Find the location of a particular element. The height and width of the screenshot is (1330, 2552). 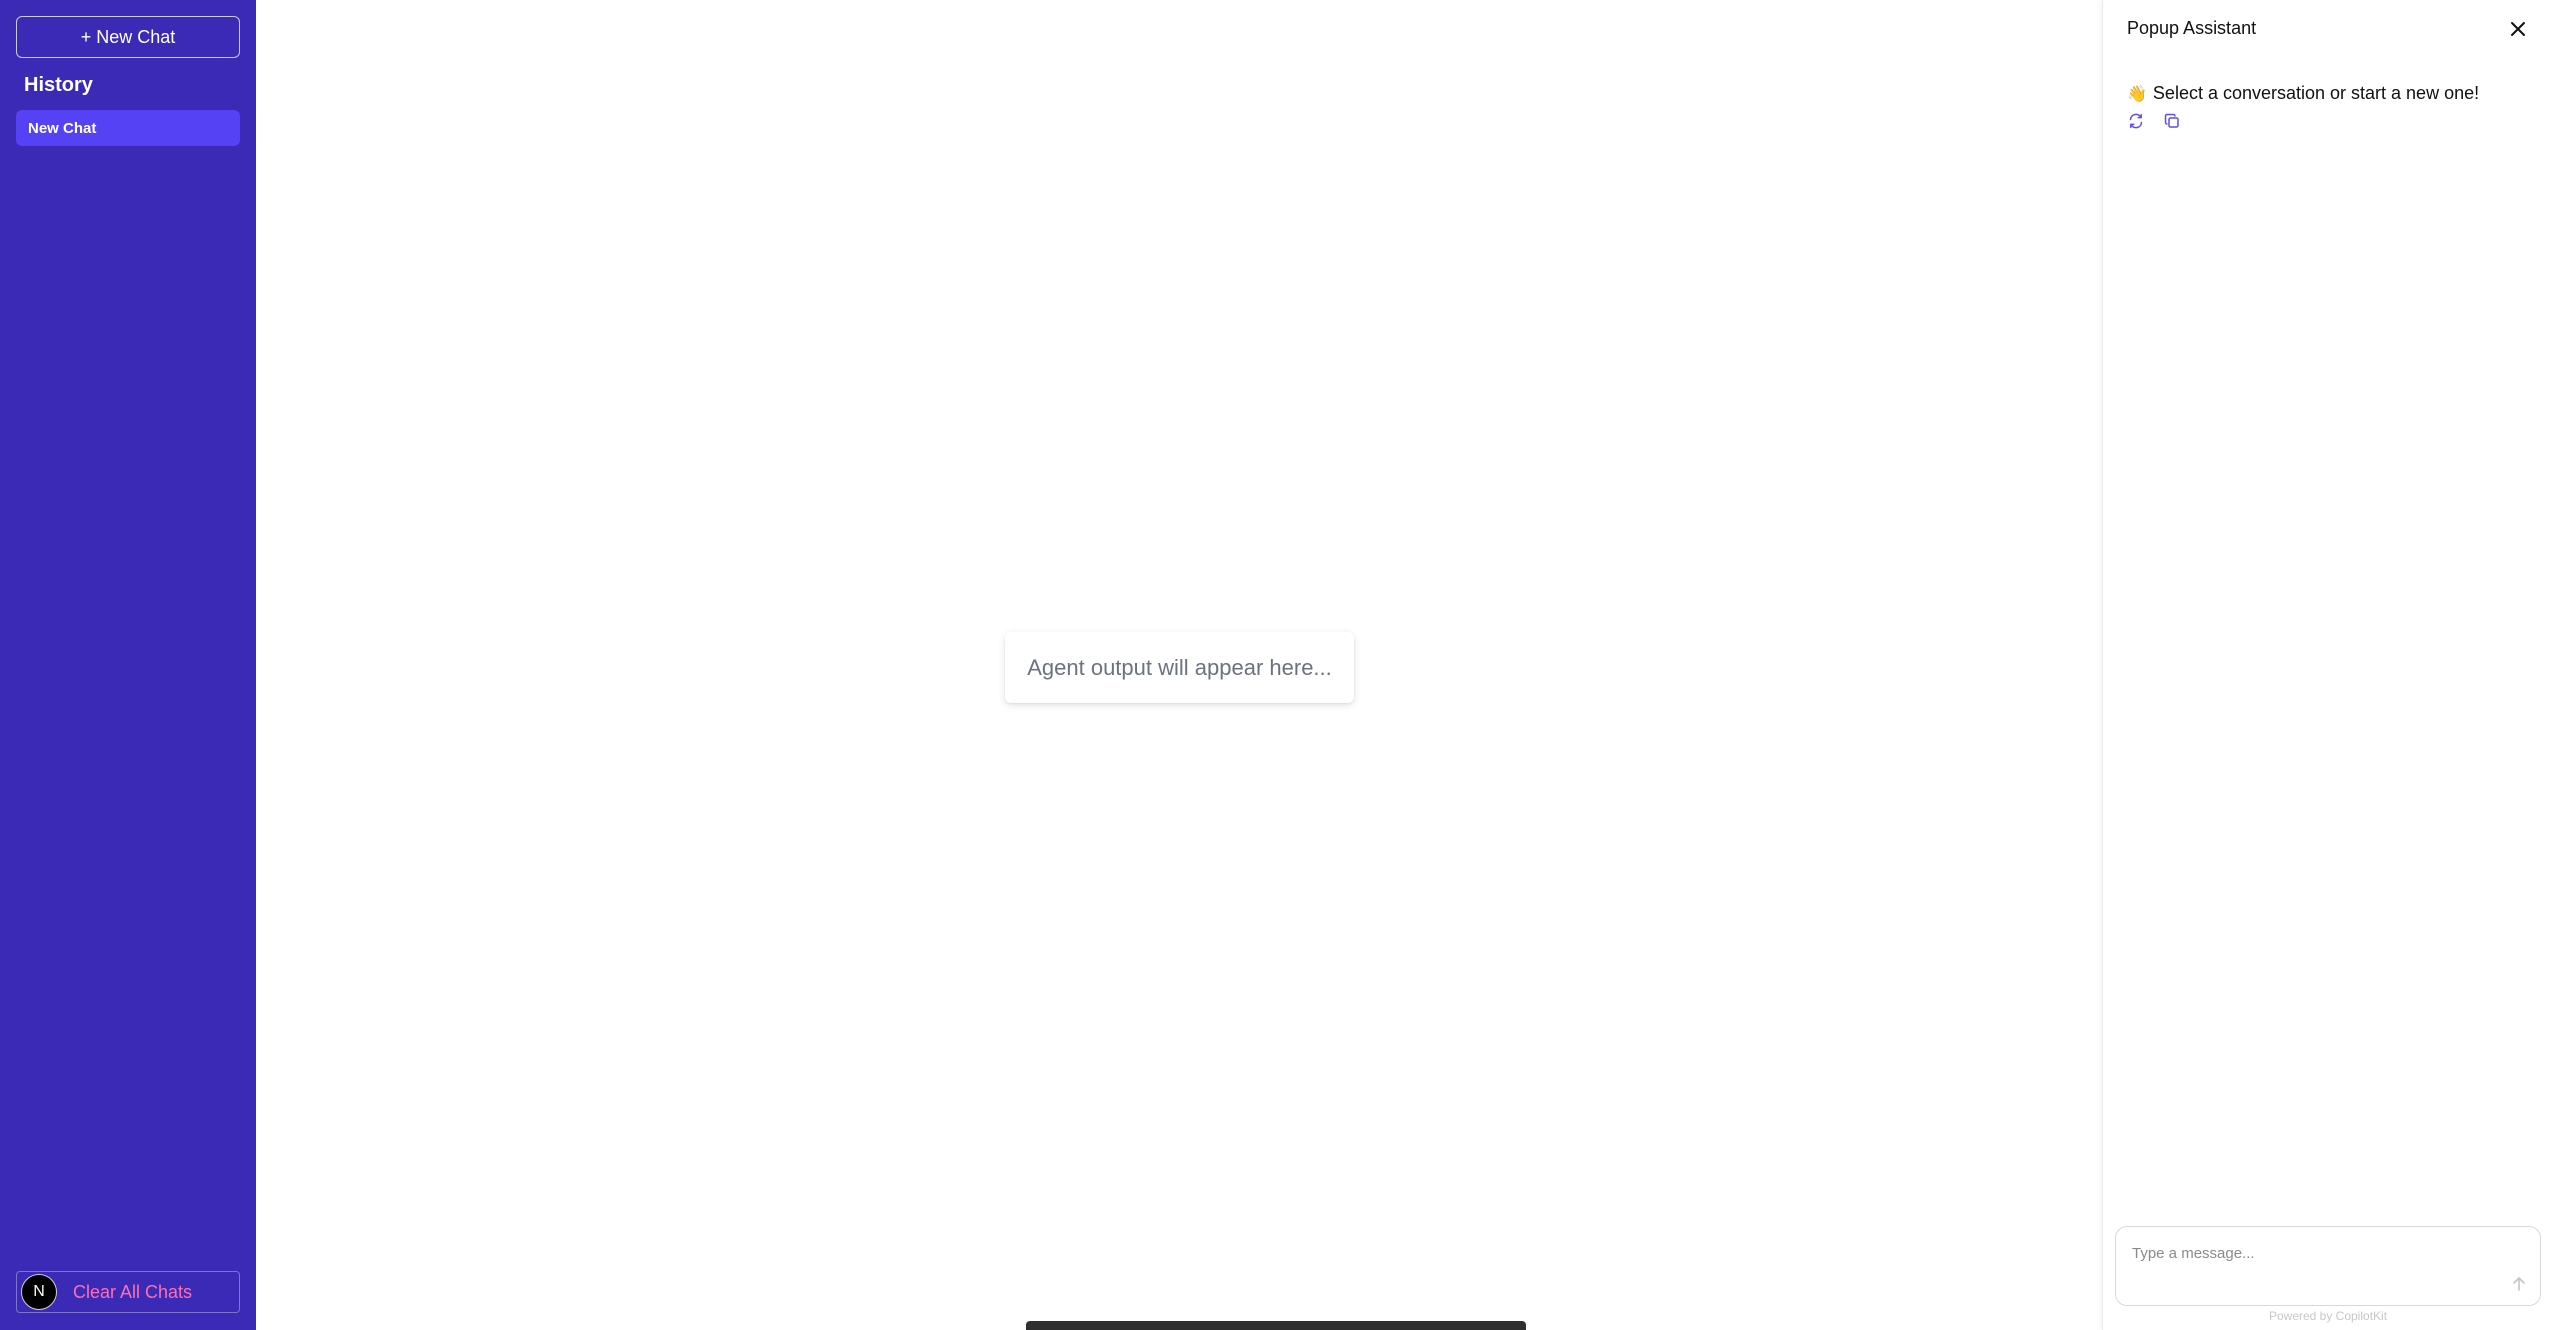

history-item: New Chat is located at coordinates (128, 128).